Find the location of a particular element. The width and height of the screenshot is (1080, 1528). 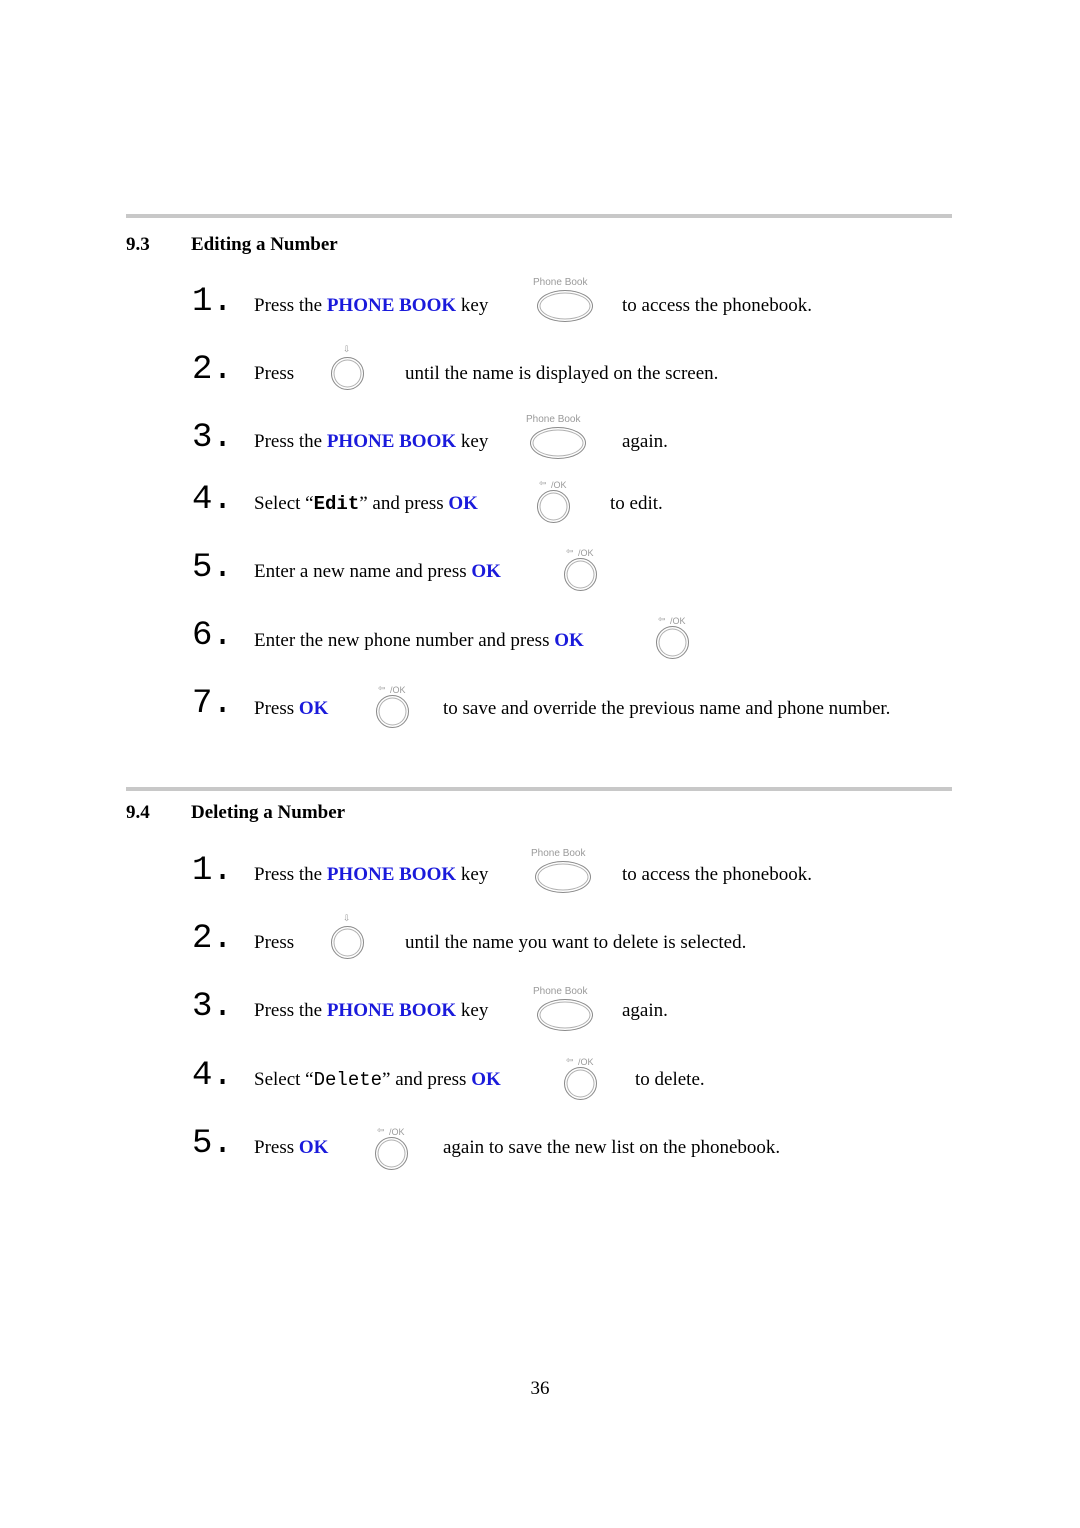

menu-option: Delete is located at coordinates (348, 1080).